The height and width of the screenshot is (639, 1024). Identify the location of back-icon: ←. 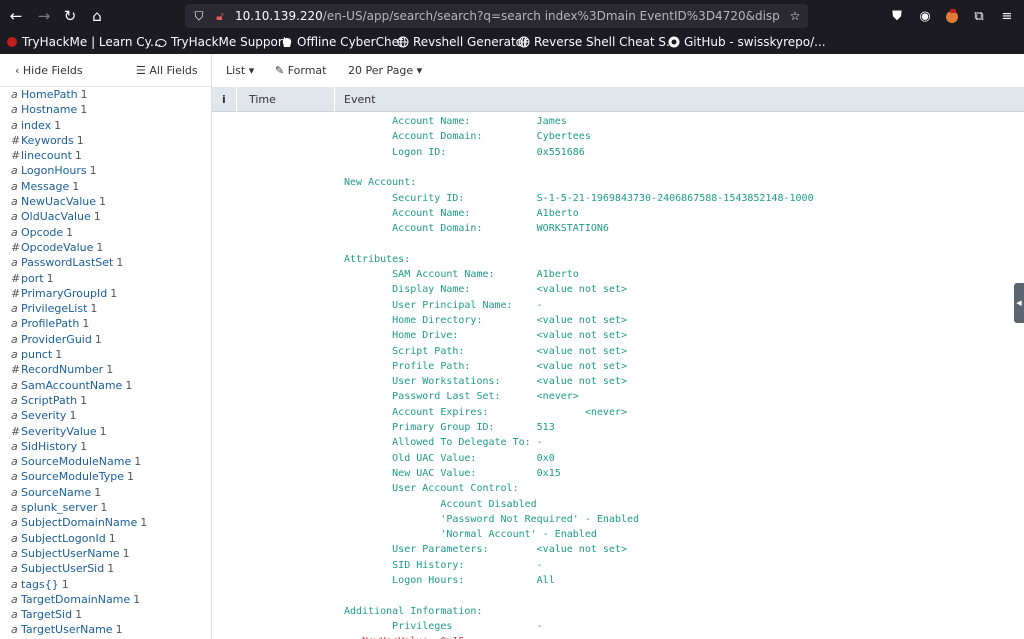
(16, 16).